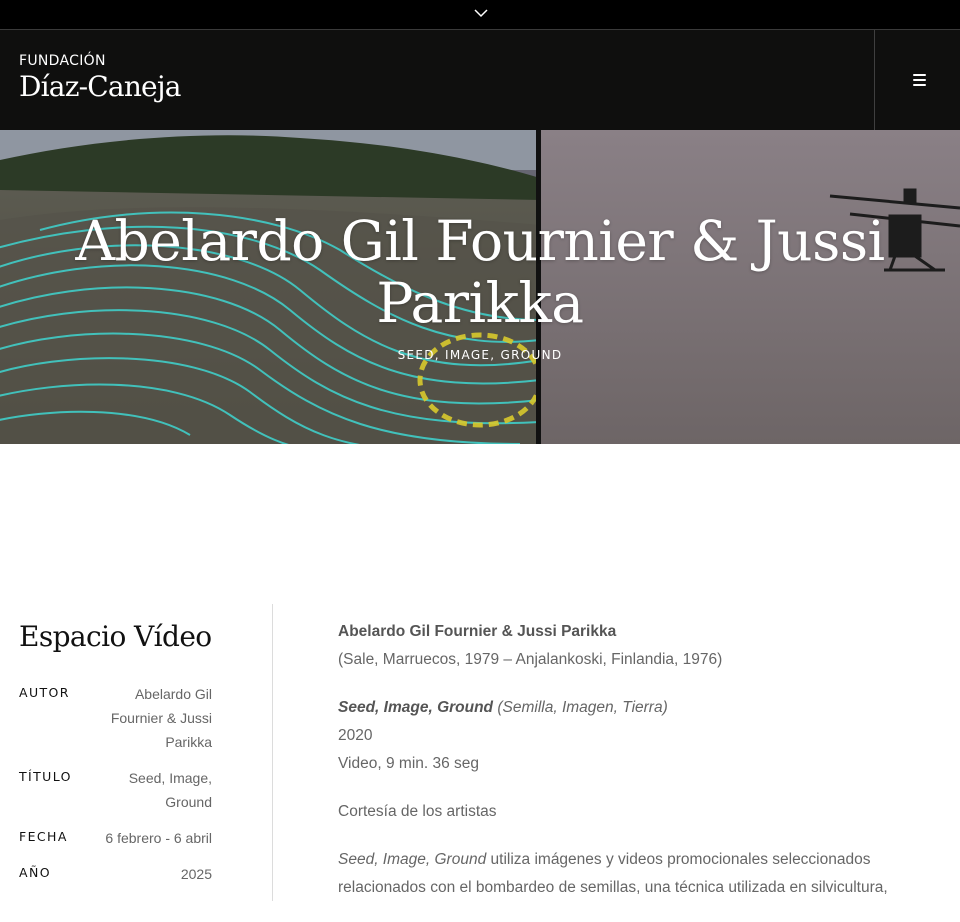 The height and width of the screenshot is (922, 960). I want to click on meta-key: FECHA, so click(43, 836).